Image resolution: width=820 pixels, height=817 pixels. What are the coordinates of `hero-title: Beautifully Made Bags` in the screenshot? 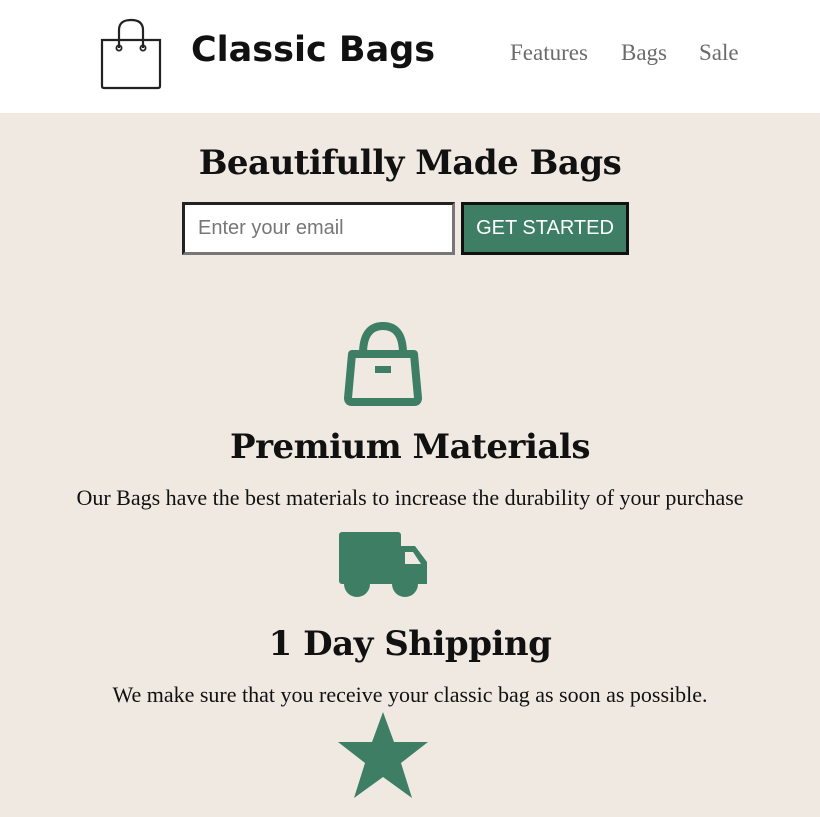 It's located at (410, 163).